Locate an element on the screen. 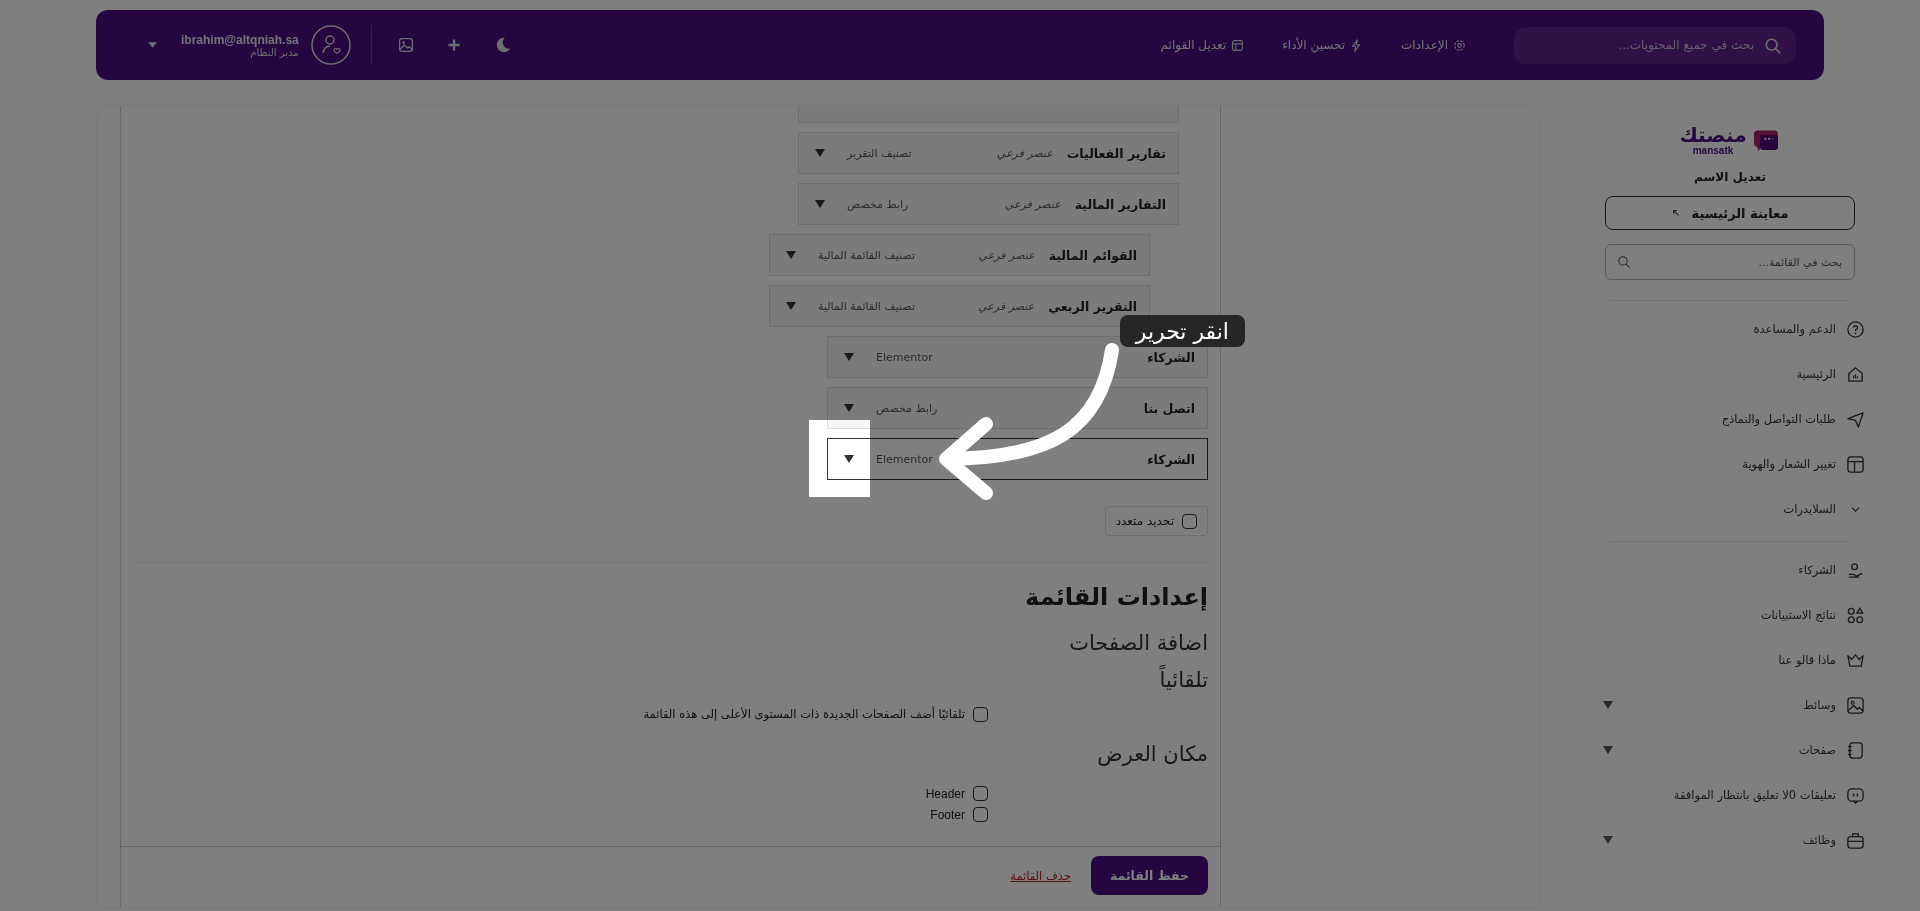 Image resolution: width=1920 pixels, height=911 pixels. auto-add-checkbox: تلقائيًا أضف الصفحات الجديدة ذات المستوى الأعلى إلى هذه القائمة is located at coordinates (815, 714).